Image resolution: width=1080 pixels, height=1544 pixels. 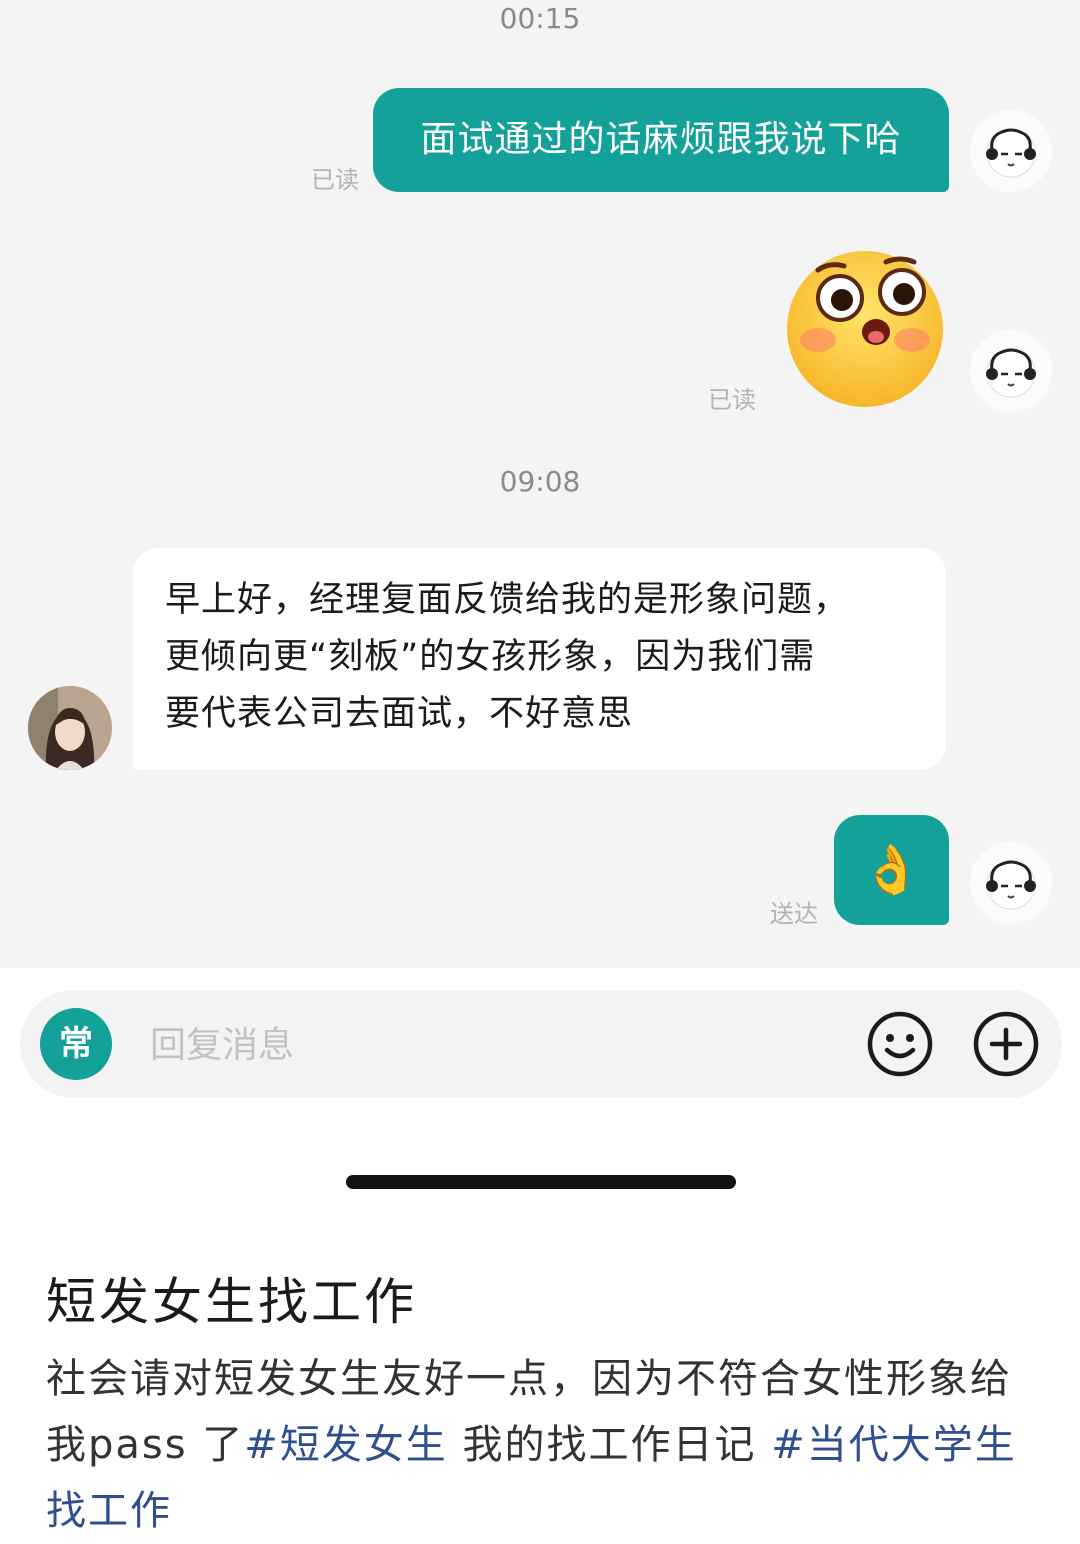 What do you see at coordinates (490, 657) in the screenshot?
I see `message-line: 更倾向更“刻板”的女孩形象，因为我们需` at bounding box center [490, 657].